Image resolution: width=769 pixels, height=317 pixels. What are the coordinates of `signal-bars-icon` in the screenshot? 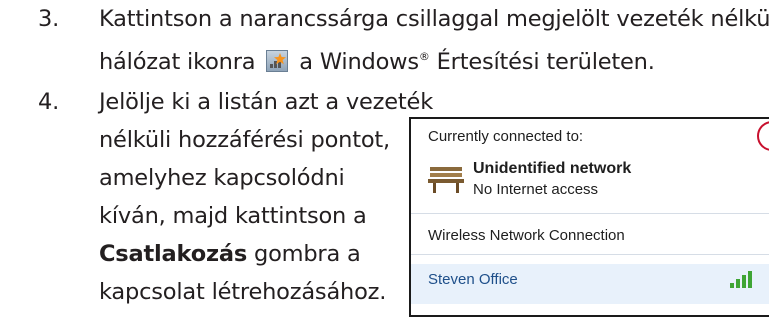 It's located at (741, 279).